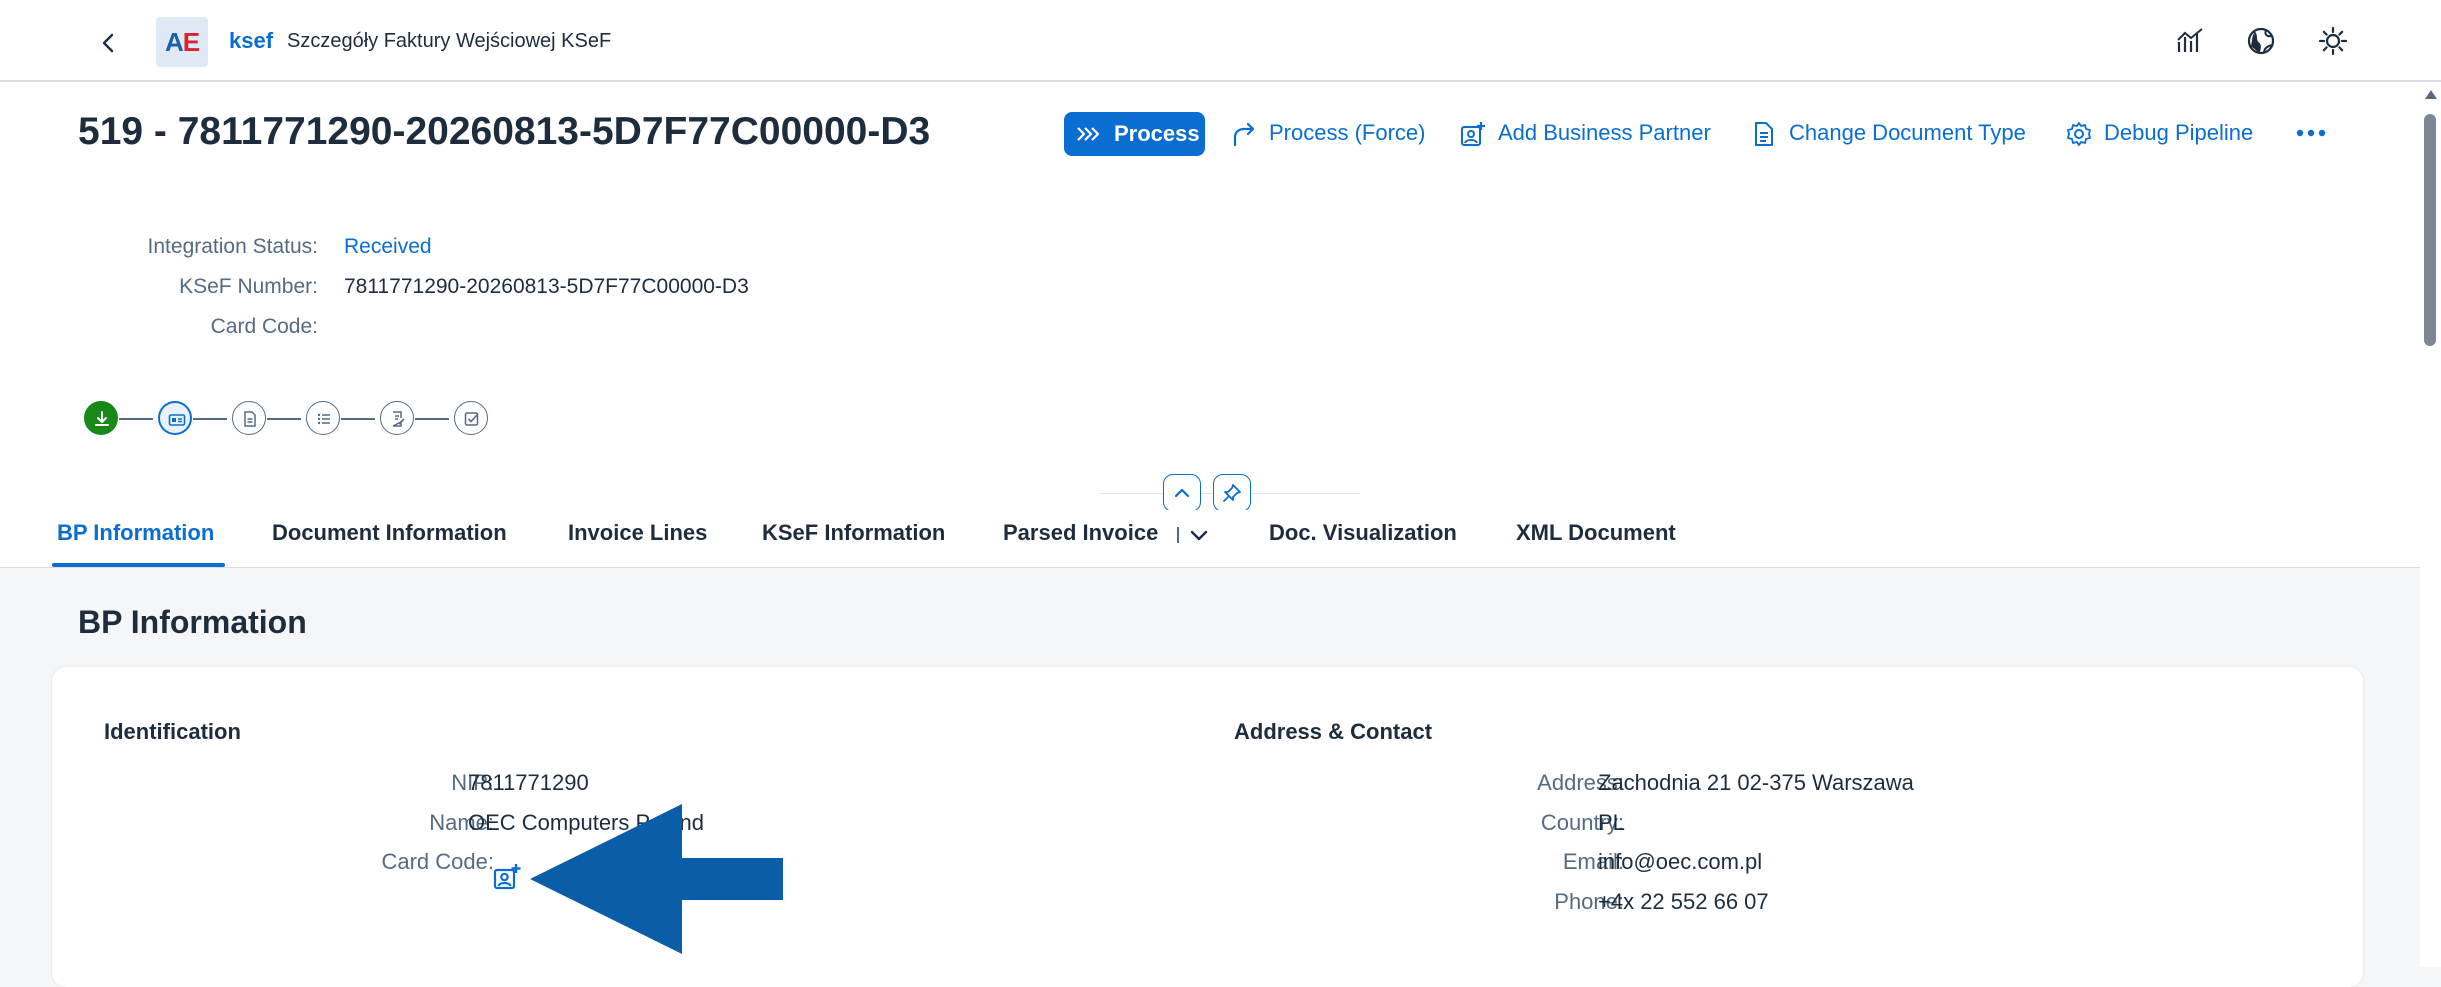 The image size is (2441, 987). I want to click on tab-xml-document: XML Document, so click(1596, 533).